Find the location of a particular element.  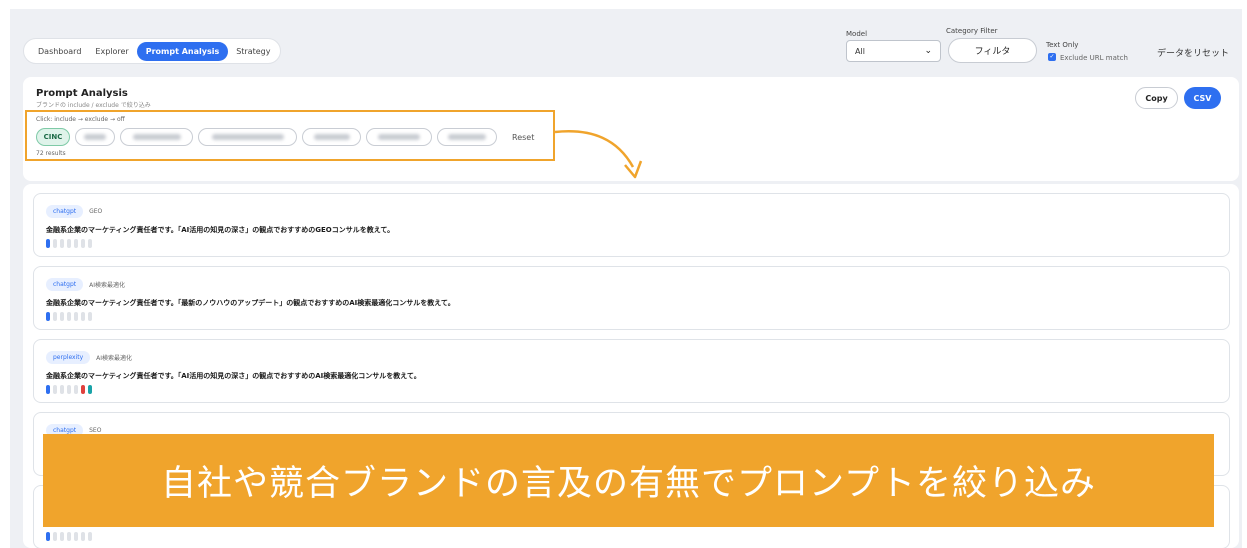

model-label: Model is located at coordinates (857, 34).